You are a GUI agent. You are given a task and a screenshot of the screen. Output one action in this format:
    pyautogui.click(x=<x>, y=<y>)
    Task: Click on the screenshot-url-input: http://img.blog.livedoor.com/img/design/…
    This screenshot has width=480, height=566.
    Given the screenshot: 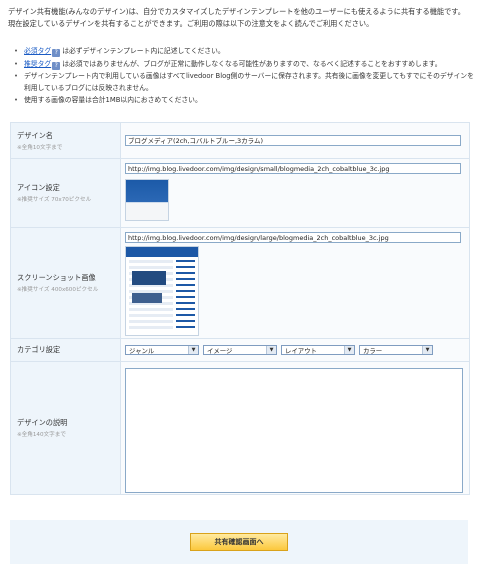 What is the action you would take?
    pyautogui.click(x=293, y=237)
    